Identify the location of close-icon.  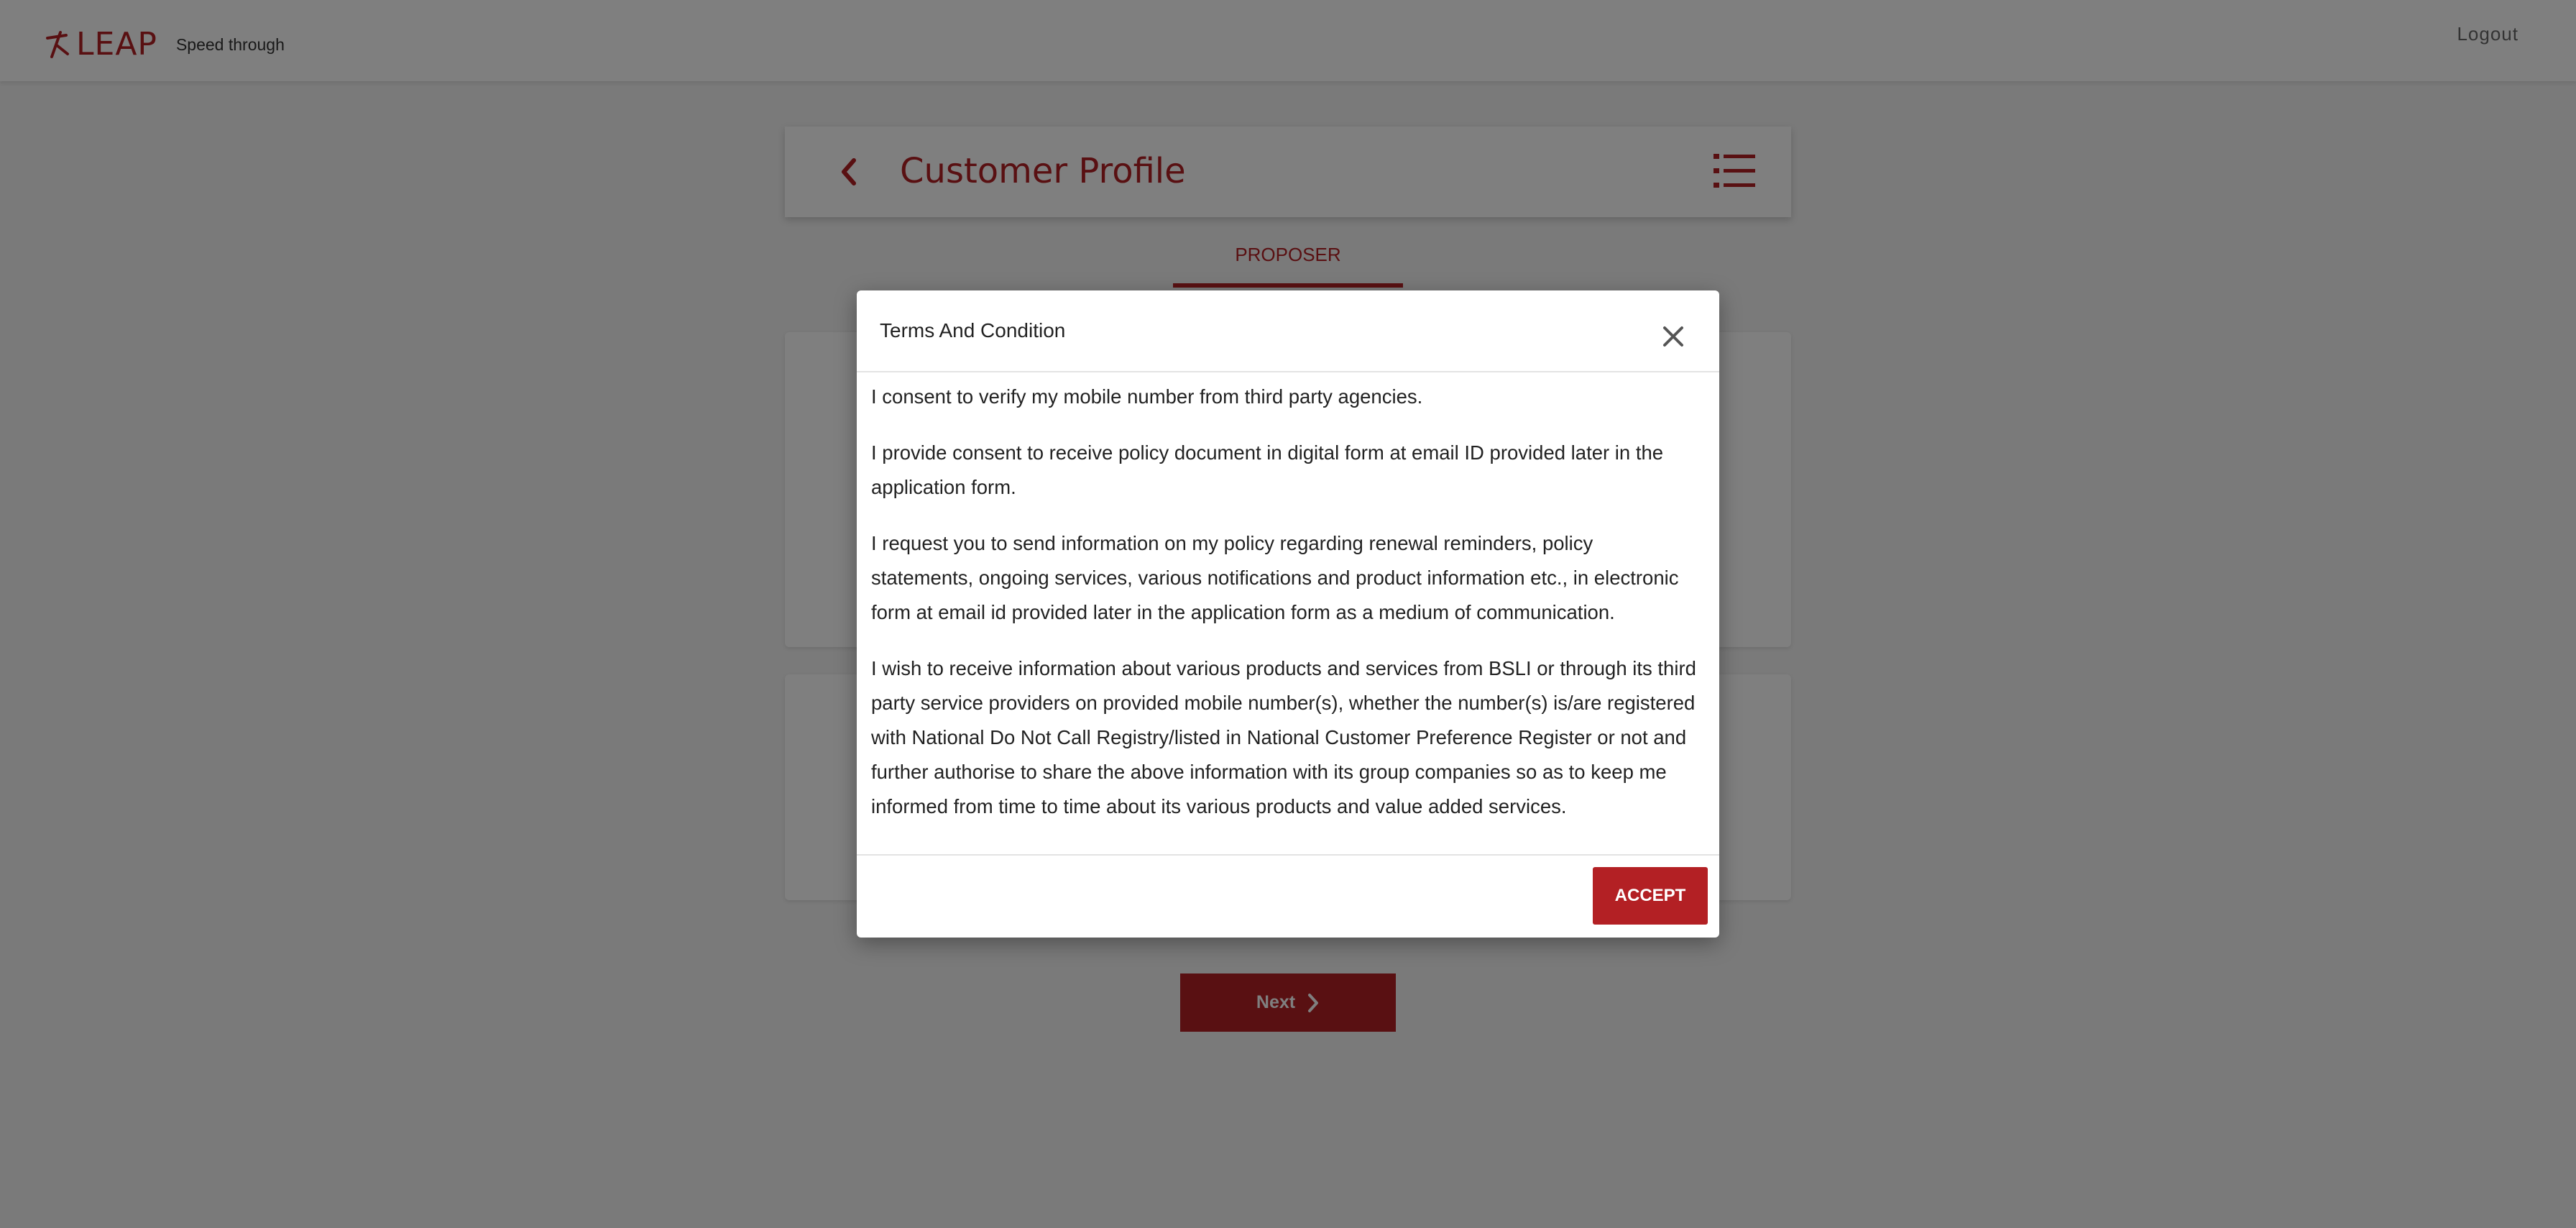
(1673, 336).